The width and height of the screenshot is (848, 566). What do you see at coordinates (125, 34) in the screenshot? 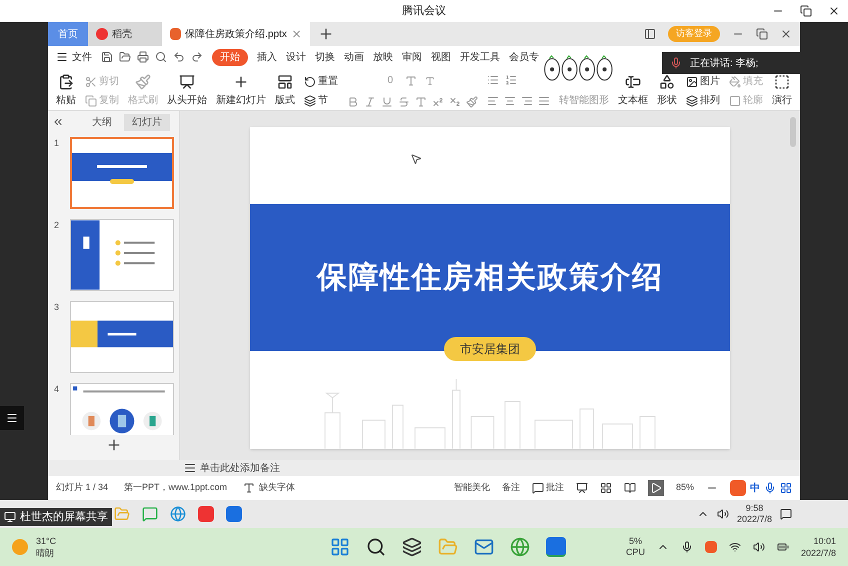
I see `document-tab: 稻壳` at bounding box center [125, 34].